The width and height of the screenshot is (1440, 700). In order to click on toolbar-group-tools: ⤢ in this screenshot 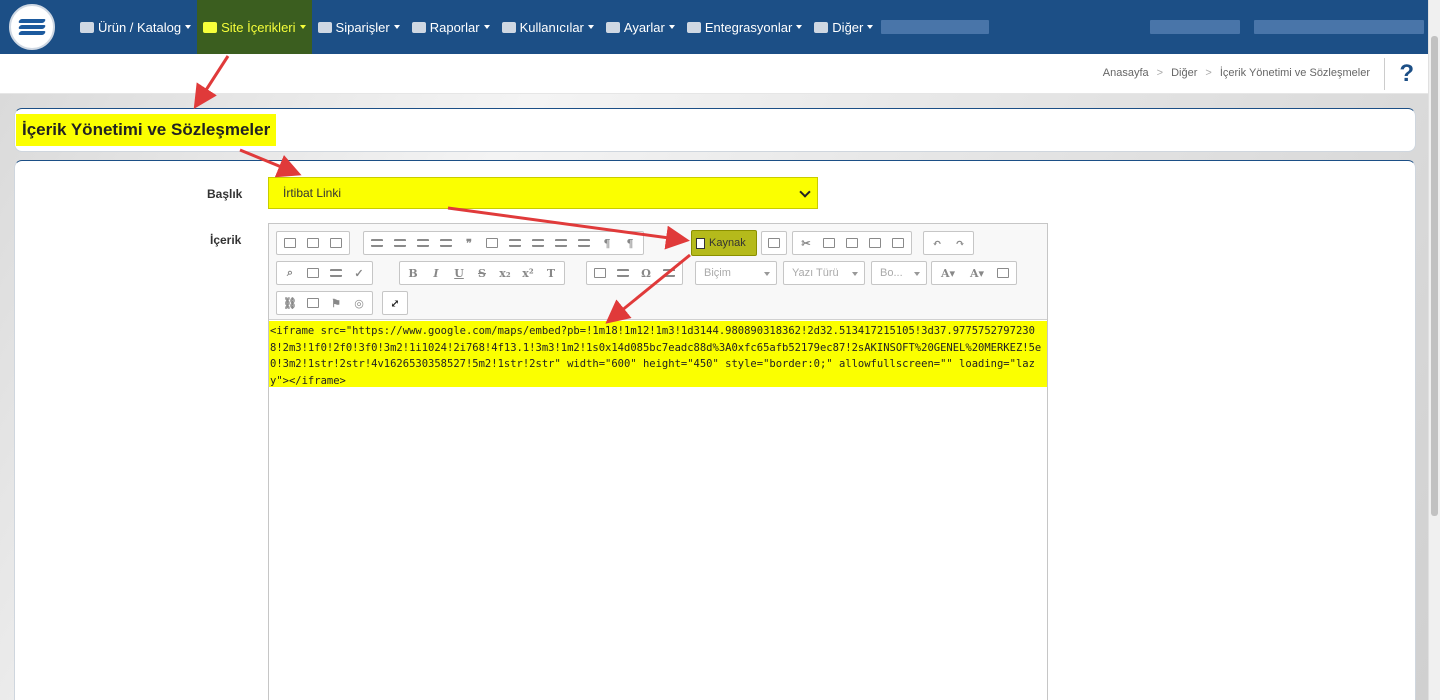, I will do `click(395, 303)`.